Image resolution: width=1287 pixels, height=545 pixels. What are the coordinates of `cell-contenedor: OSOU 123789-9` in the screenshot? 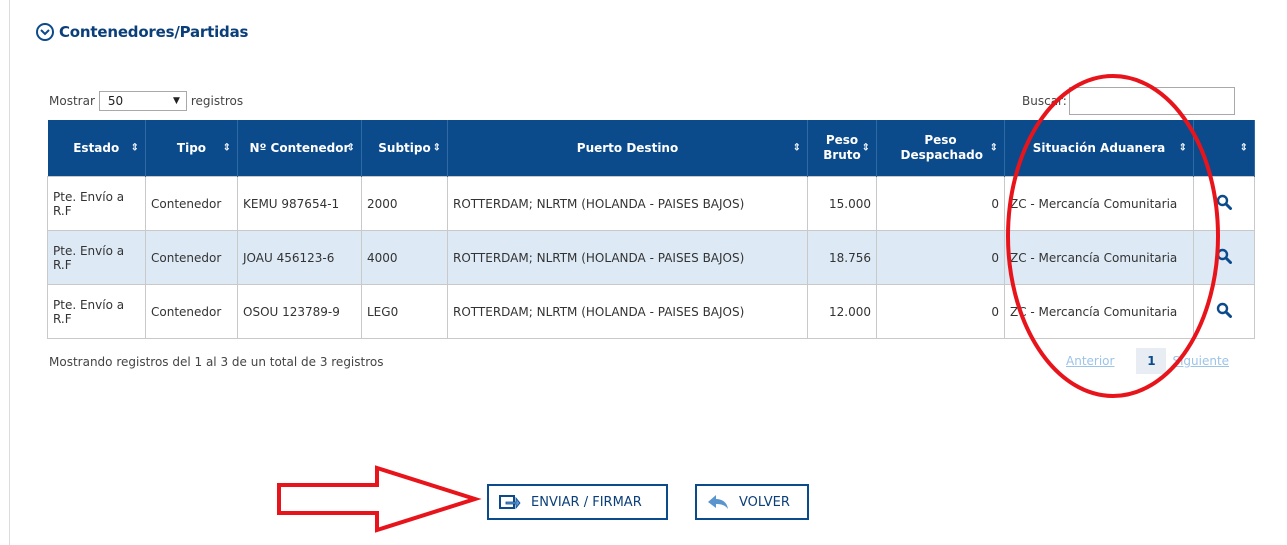 It's located at (299, 311).